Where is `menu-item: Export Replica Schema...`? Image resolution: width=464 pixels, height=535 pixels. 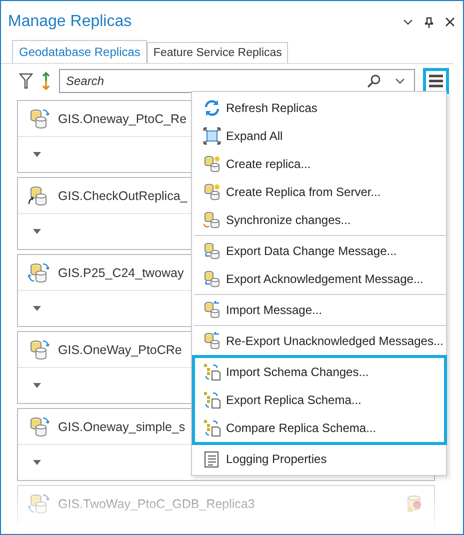 menu-item: Export Replica Schema... is located at coordinates (319, 400).